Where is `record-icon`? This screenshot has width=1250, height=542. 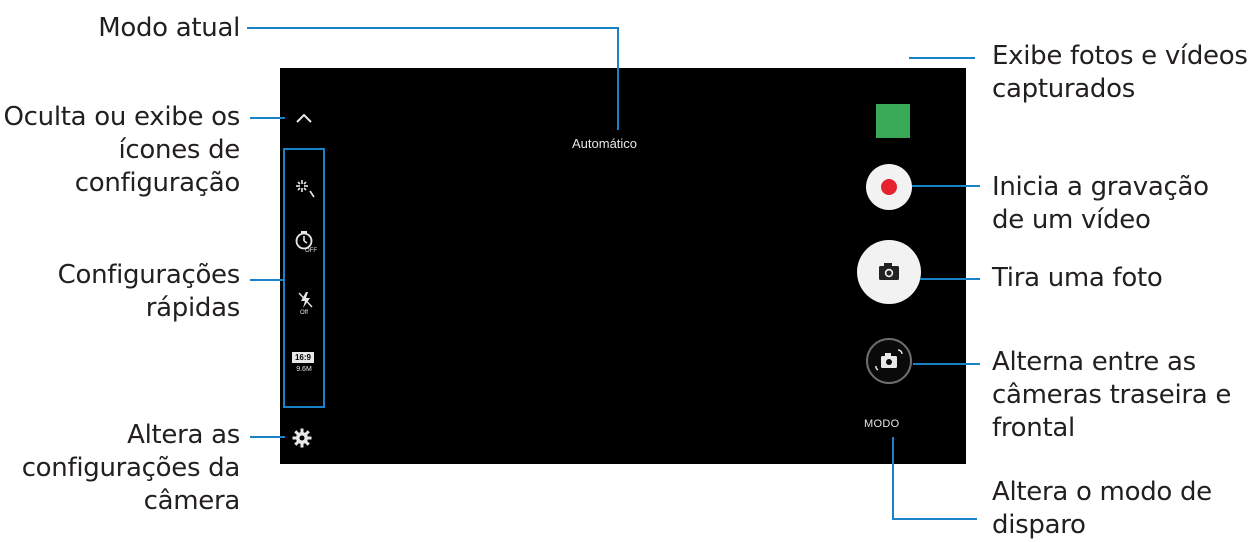 record-icon is located at coordinates (889, 187).